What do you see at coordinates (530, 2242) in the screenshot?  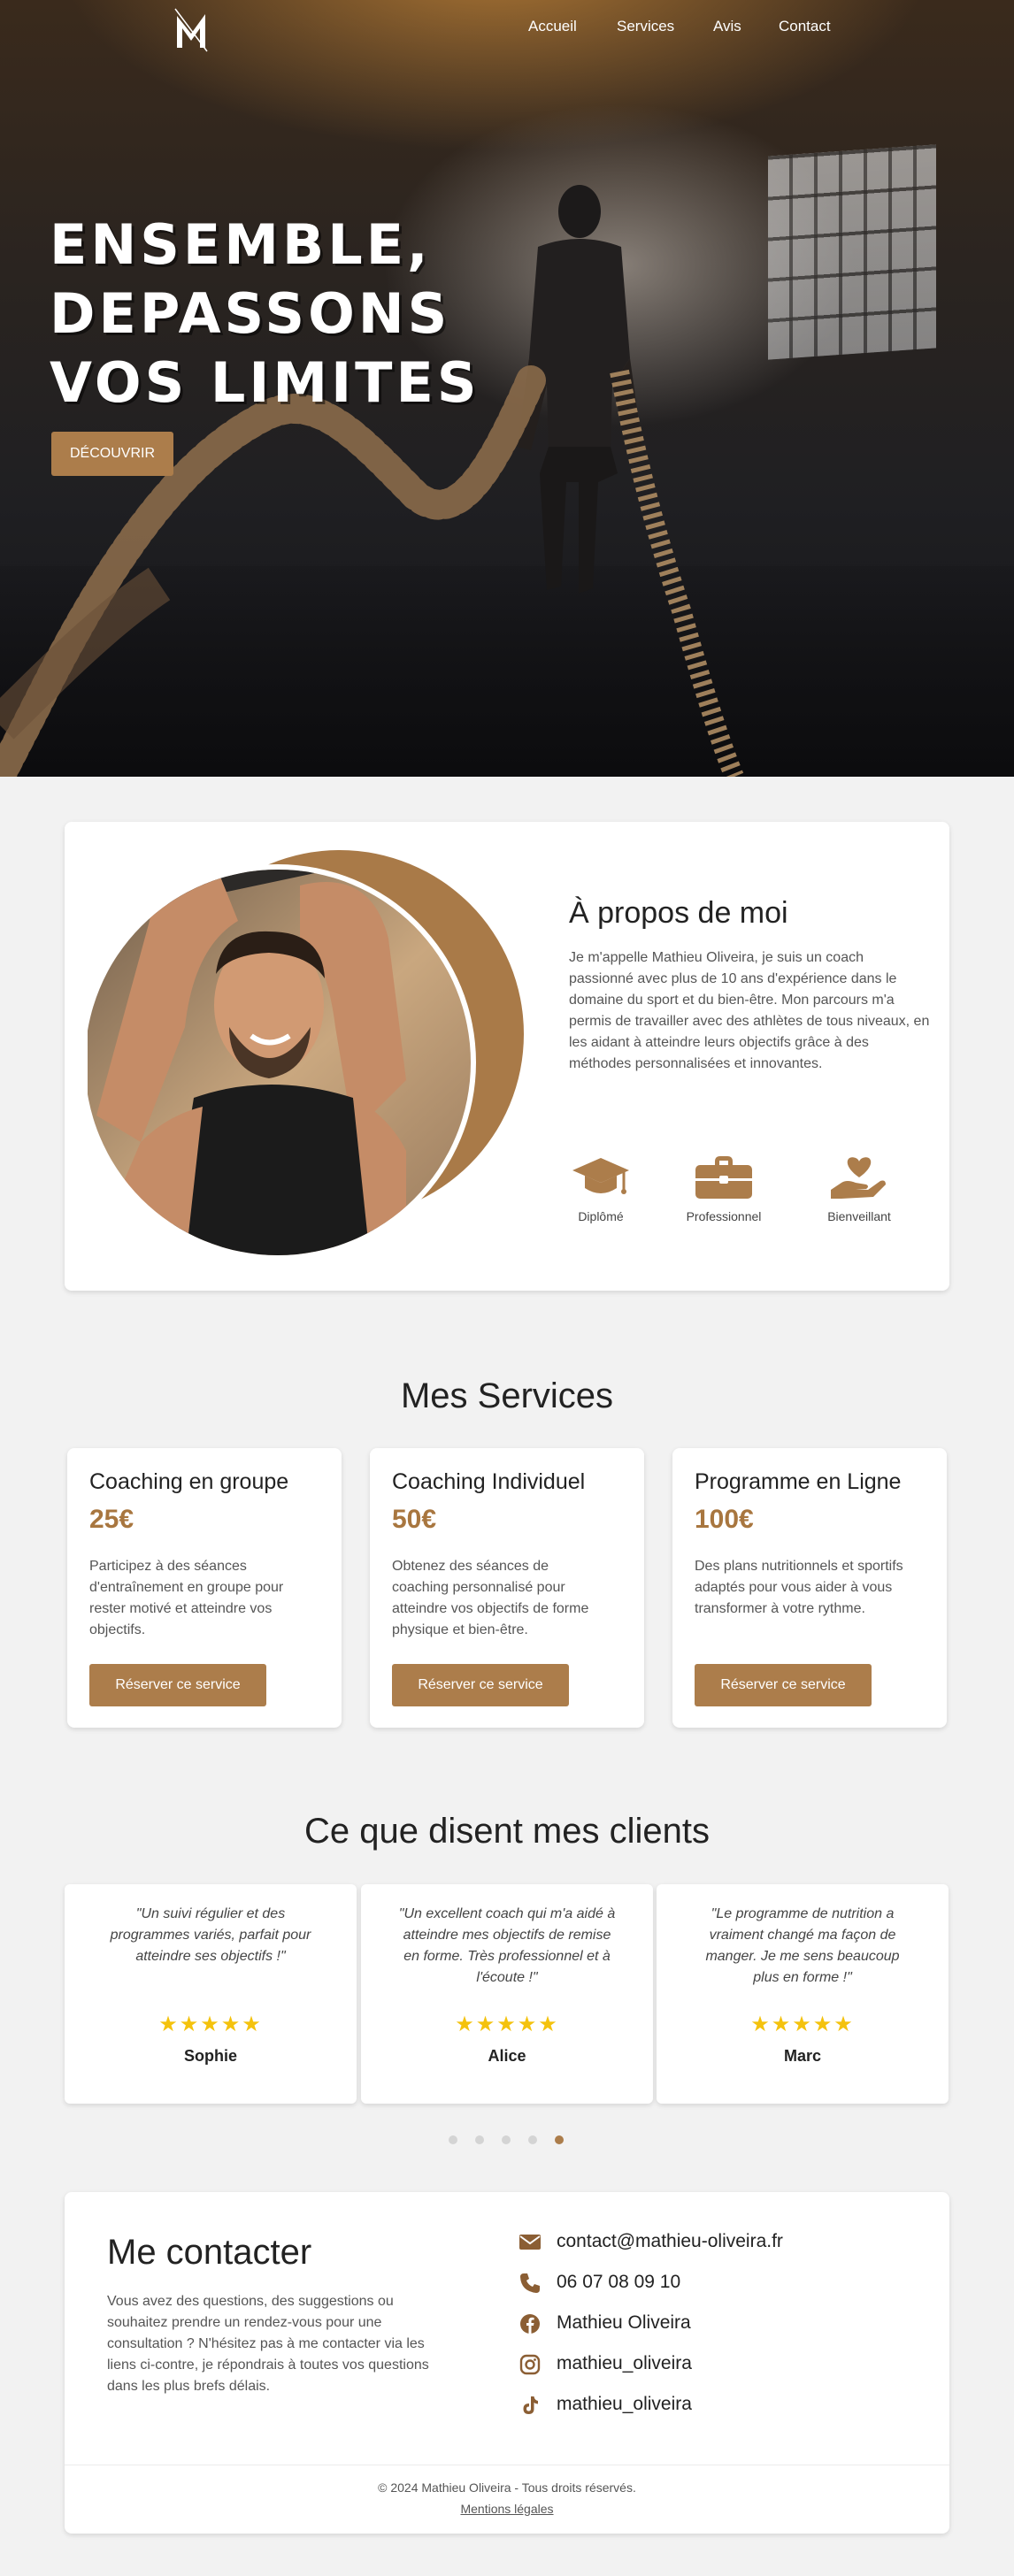 I see `envelope-icon` at bounding box center [530, 2242].